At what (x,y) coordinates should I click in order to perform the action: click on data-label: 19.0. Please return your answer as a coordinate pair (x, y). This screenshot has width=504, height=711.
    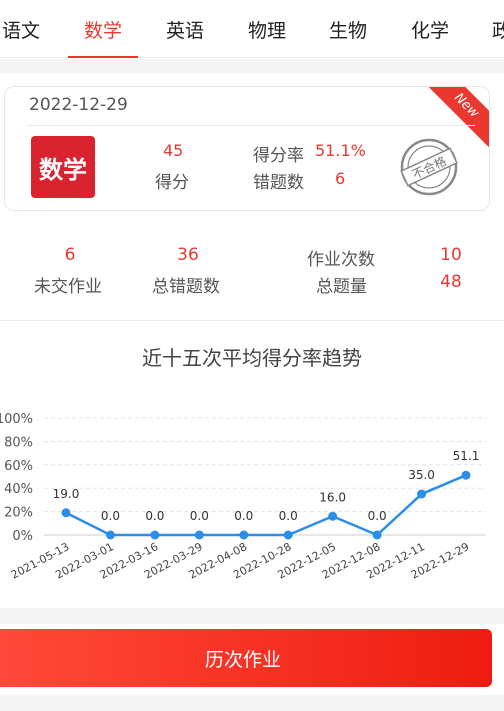
    Looking at the image, I should click on (66, 494).